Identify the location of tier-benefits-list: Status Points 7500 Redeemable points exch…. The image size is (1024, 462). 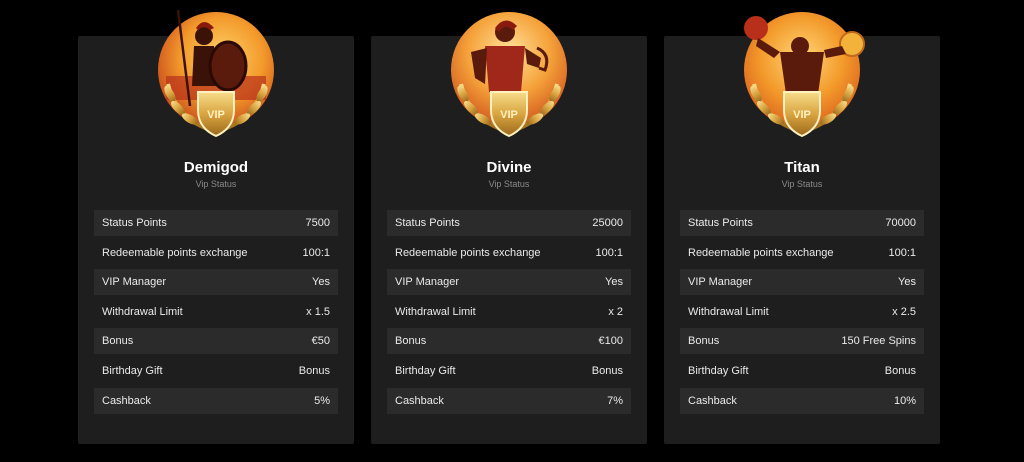
(216, 313).